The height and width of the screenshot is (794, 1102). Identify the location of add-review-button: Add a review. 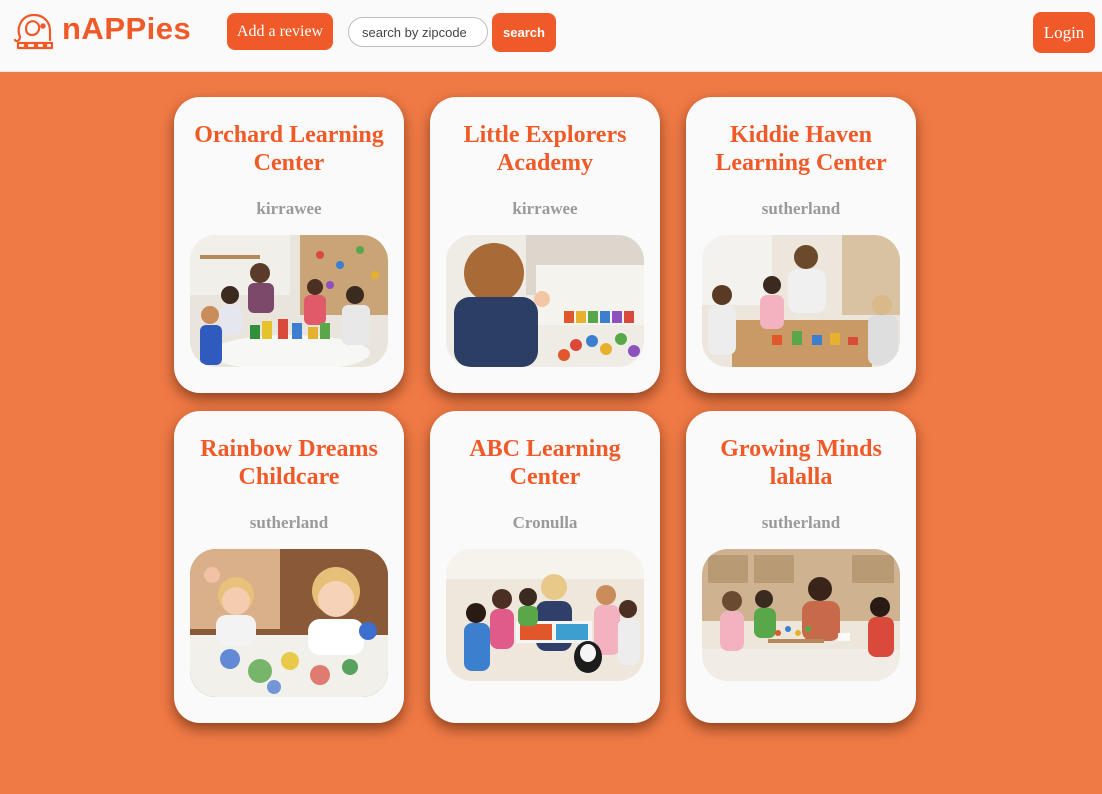
(280, 31).